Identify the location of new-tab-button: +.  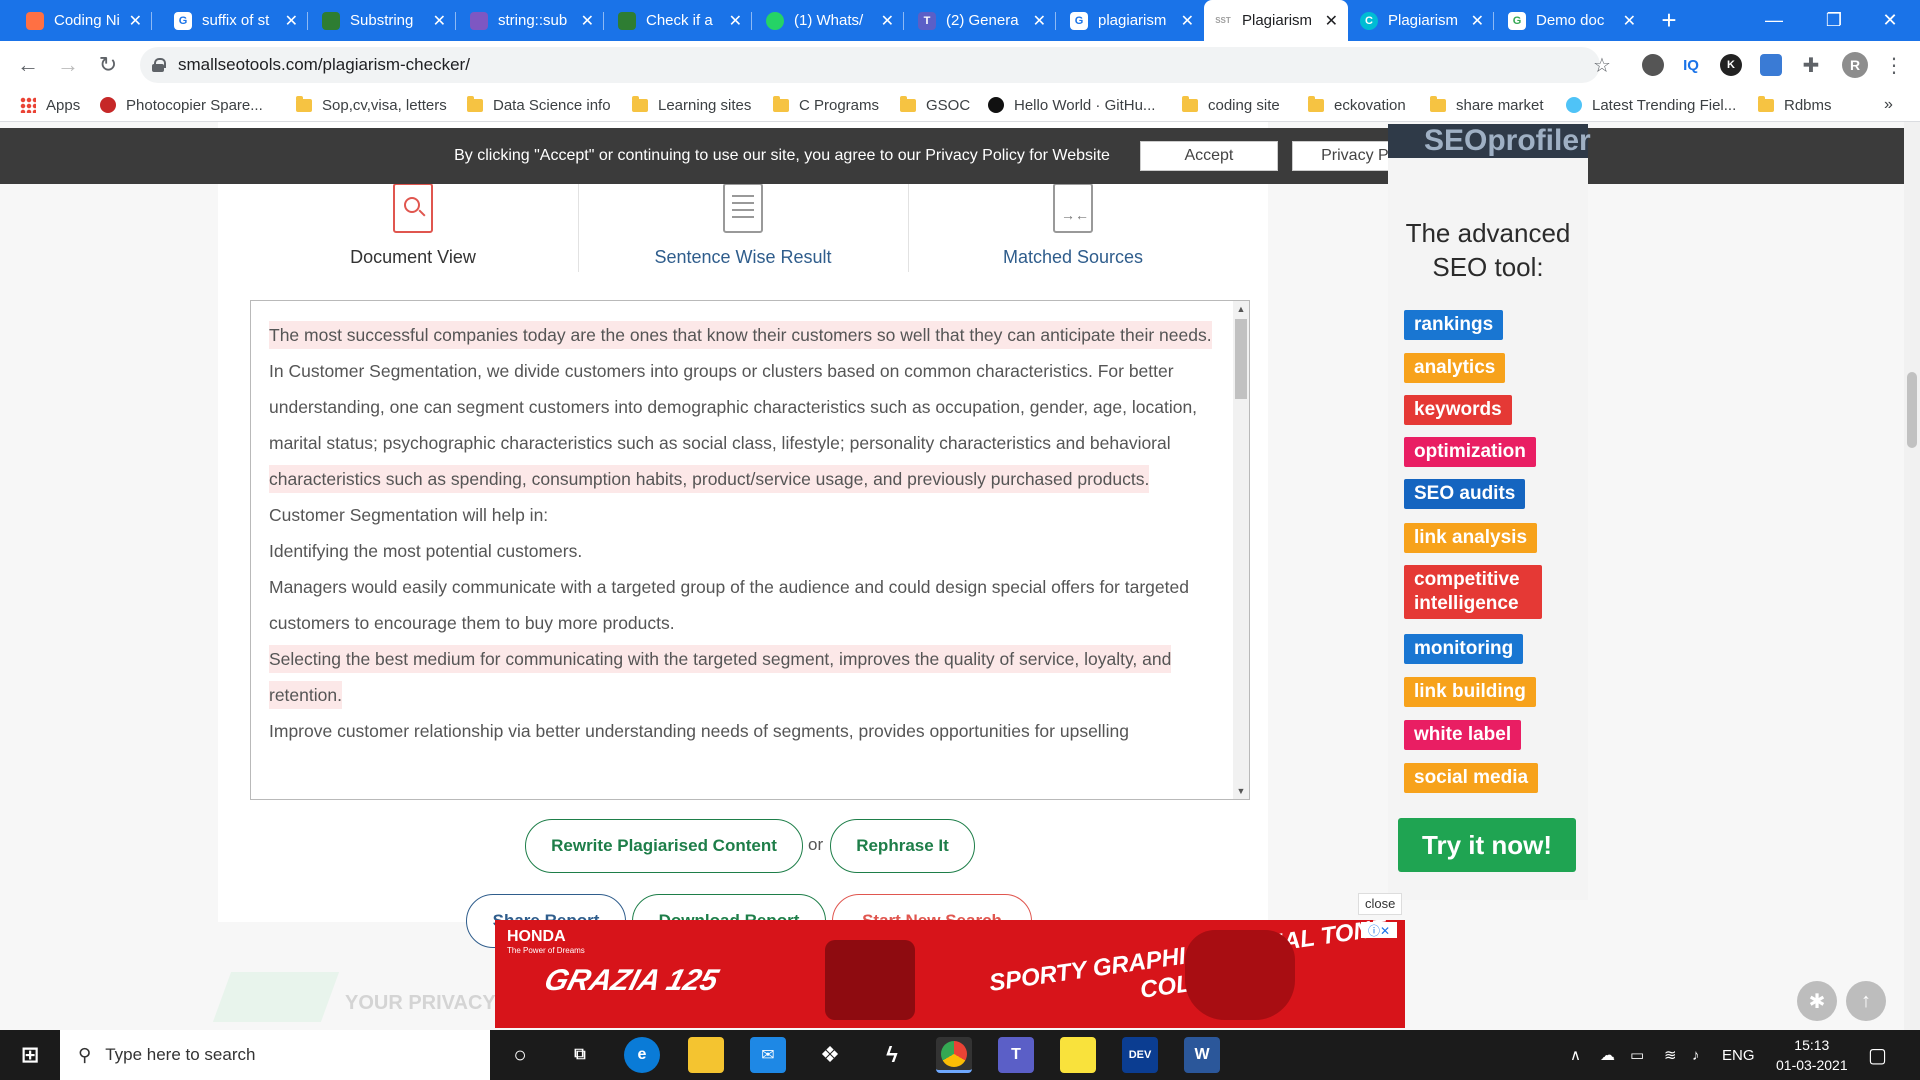
(1669, 20).